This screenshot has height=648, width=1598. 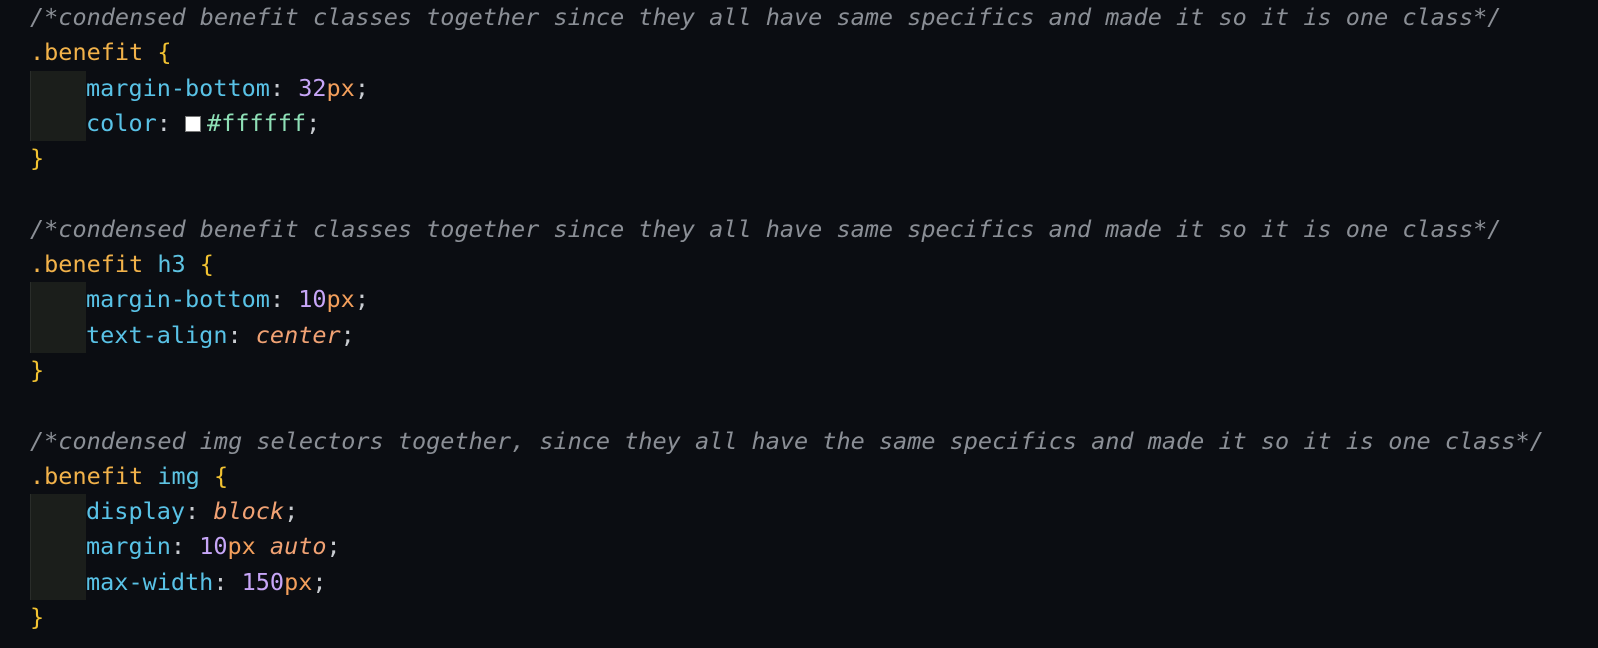 What do you see at coordinates (249, 511) in the screenshot?
I see `css-keyword-value: block` at bounding box center [249, 511].